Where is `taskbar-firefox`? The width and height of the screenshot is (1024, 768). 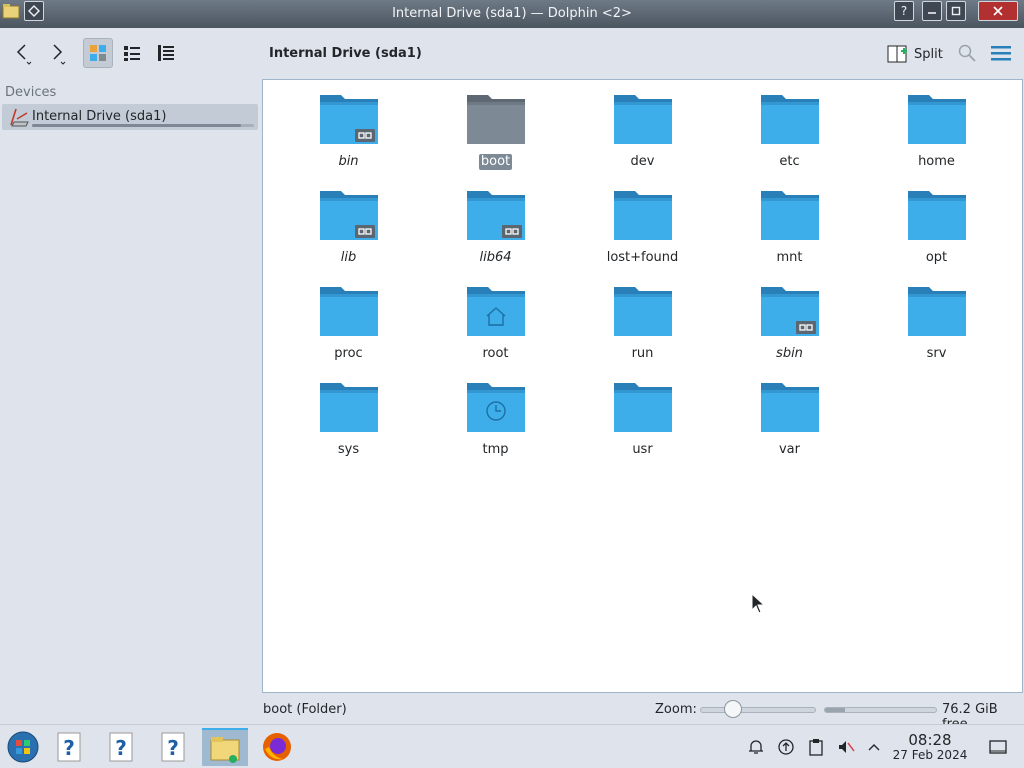 taskbar-firefox is located at coordinates (277, 747).